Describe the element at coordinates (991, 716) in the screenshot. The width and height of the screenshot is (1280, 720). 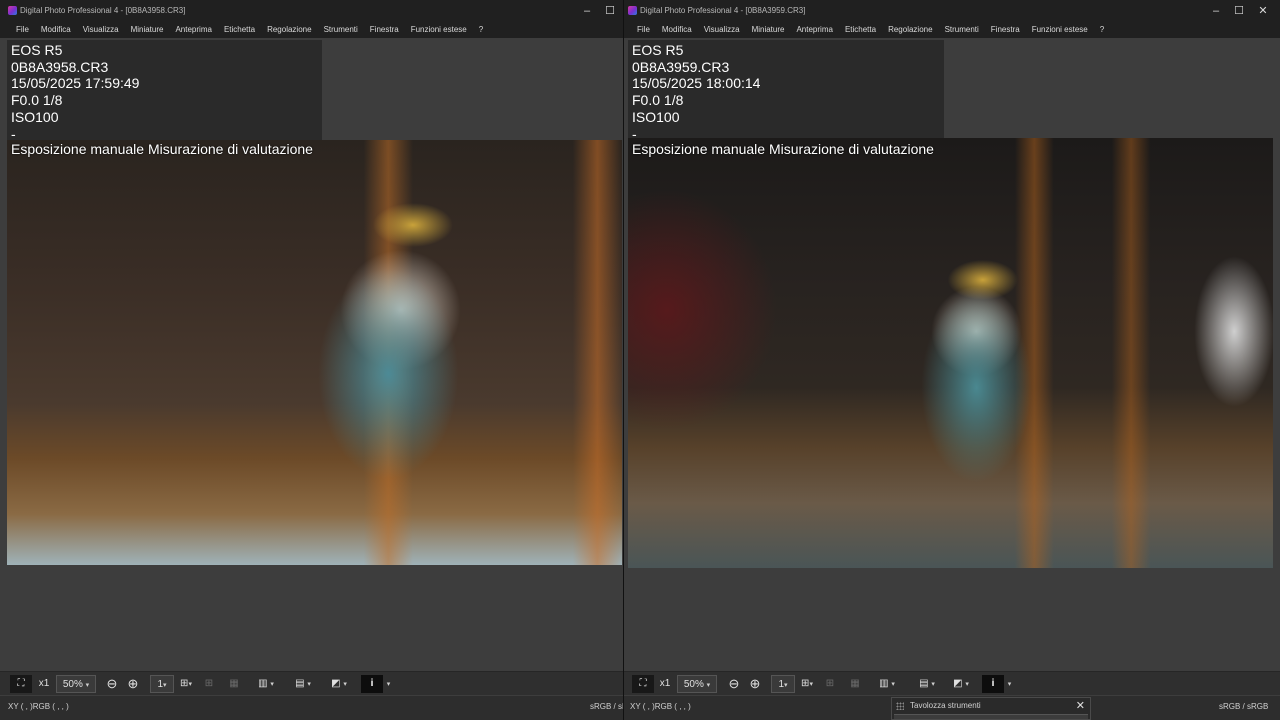
I see `palette-tool-strip` at that location.